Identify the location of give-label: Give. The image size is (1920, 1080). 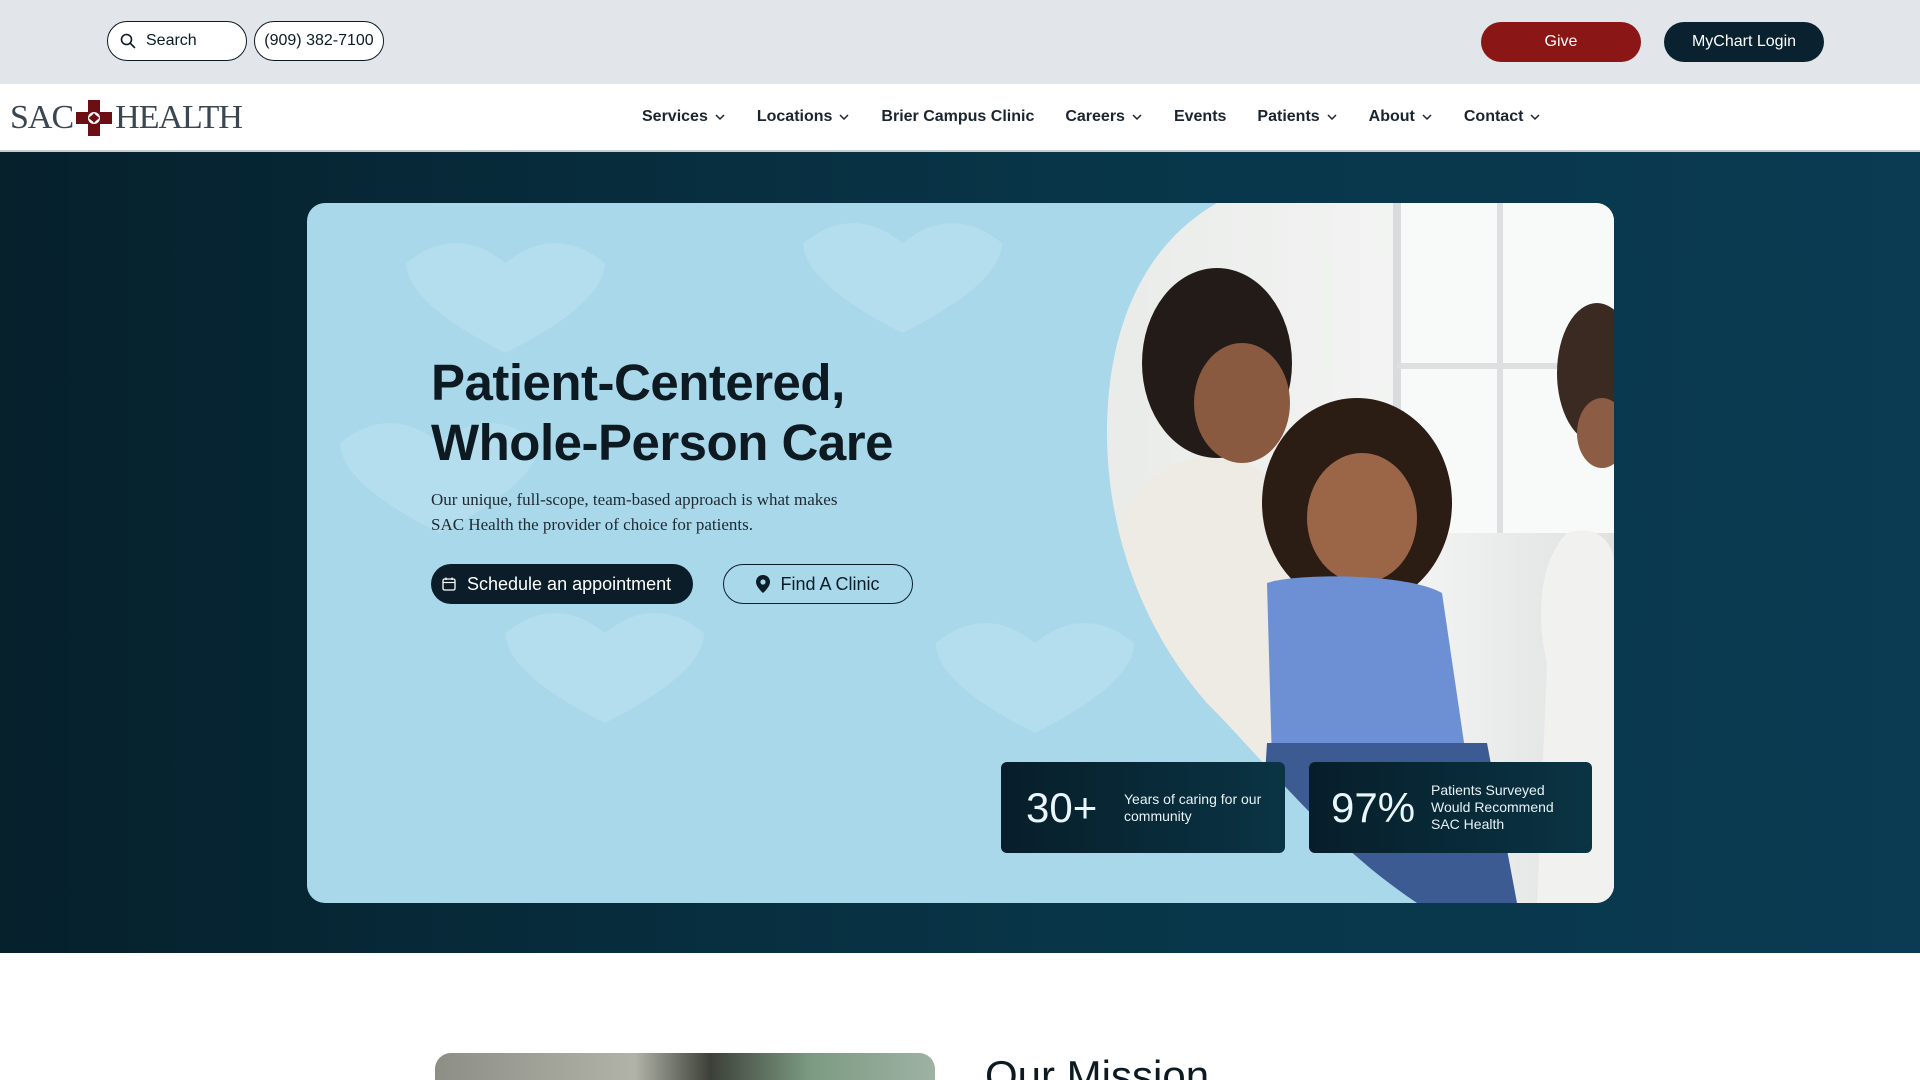
(1561, 41).